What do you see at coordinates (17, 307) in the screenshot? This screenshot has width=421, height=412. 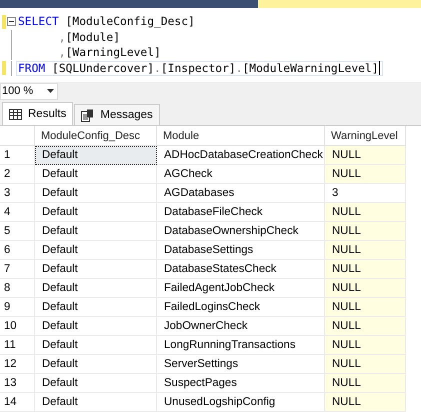 I see `row-number: 9` at bounding box center [17, 307].